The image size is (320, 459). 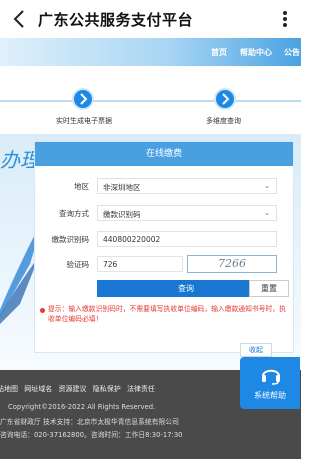 I want to click on captcha-image: 7266, so click(x=232, y=264).